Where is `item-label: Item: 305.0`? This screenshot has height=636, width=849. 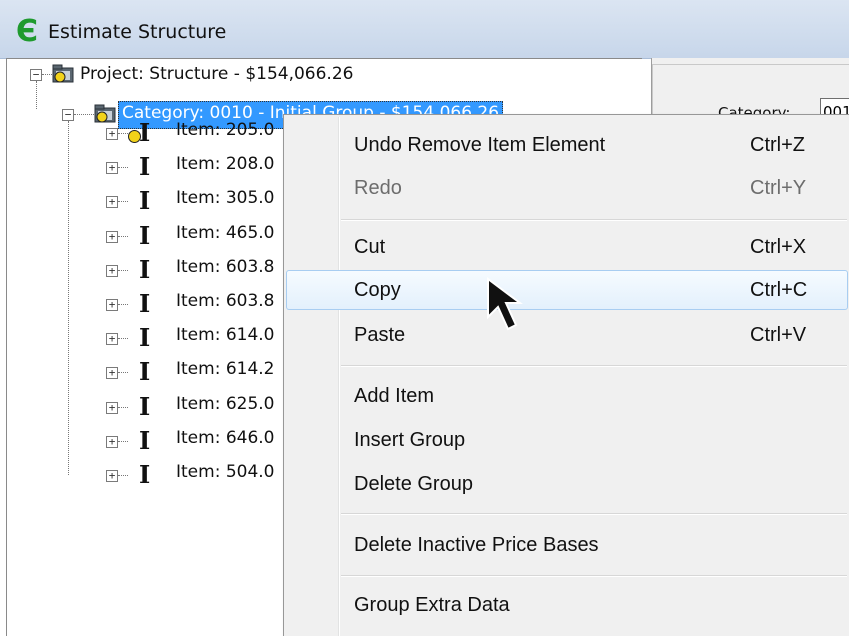
item-label: Item: 305.0 is located at coordinates (225, 198).